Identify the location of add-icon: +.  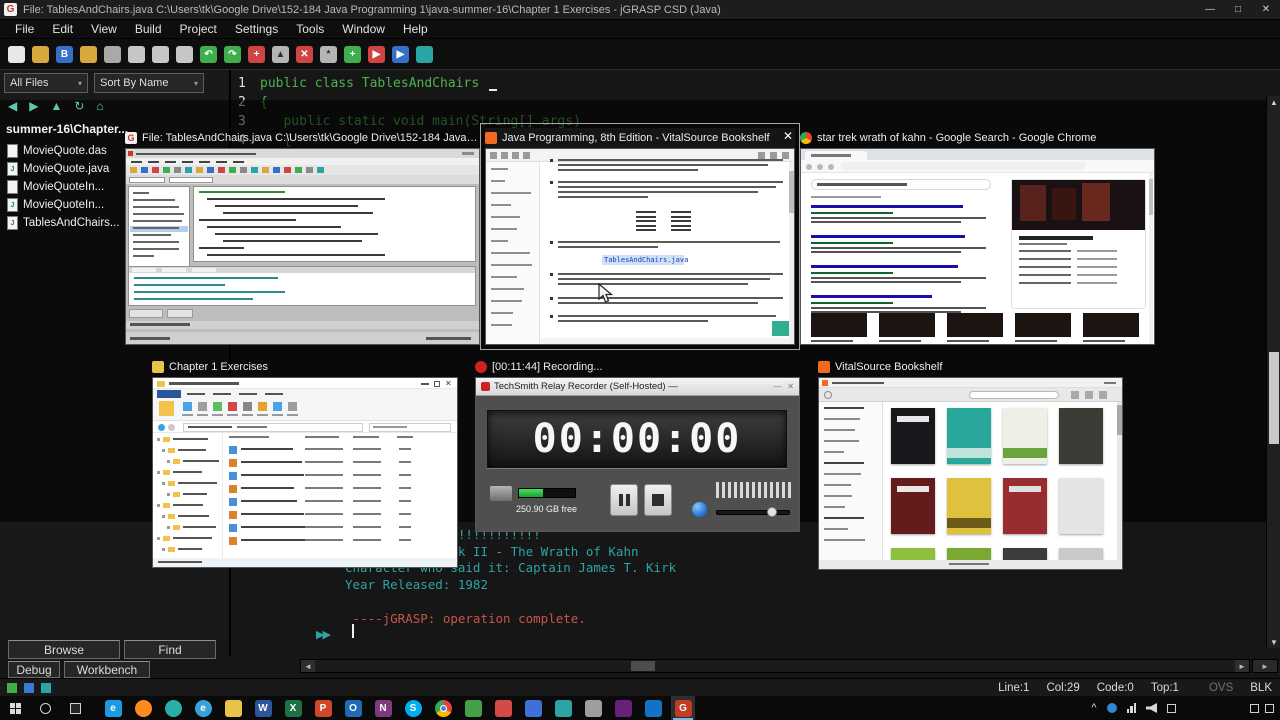
(256, 54).